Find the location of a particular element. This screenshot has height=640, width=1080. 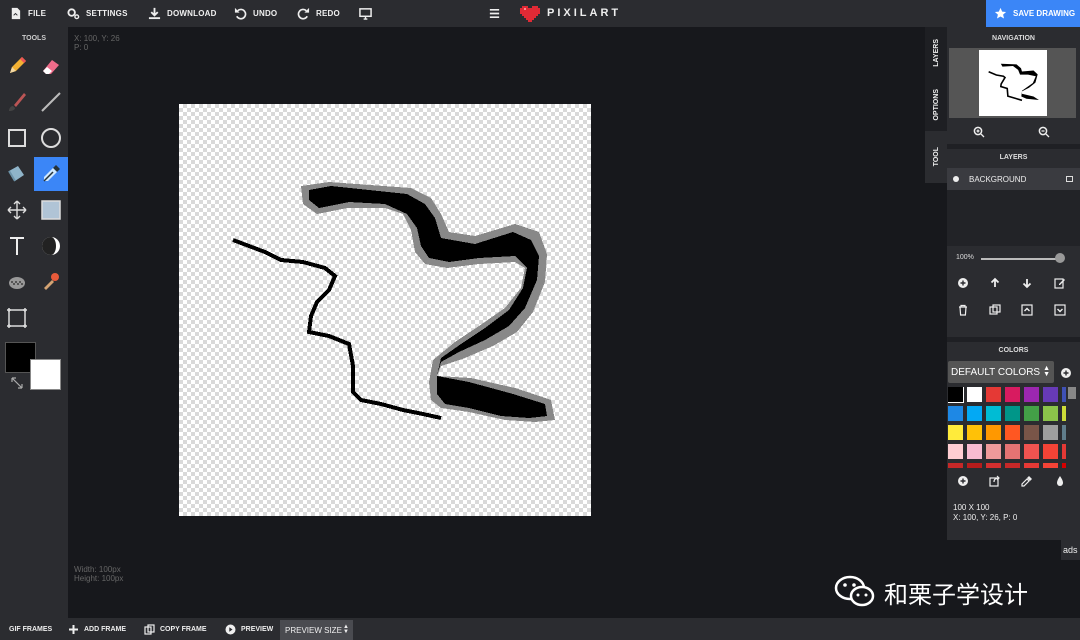

redo-icon is located at coordinates (303, 13).